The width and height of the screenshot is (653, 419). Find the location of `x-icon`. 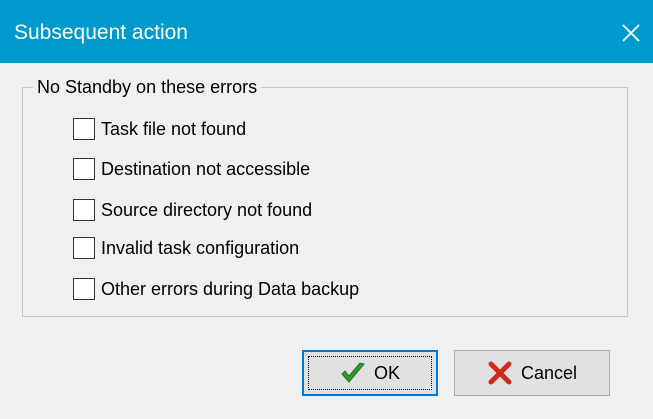

x-icon is located at coordinates (500, 373).